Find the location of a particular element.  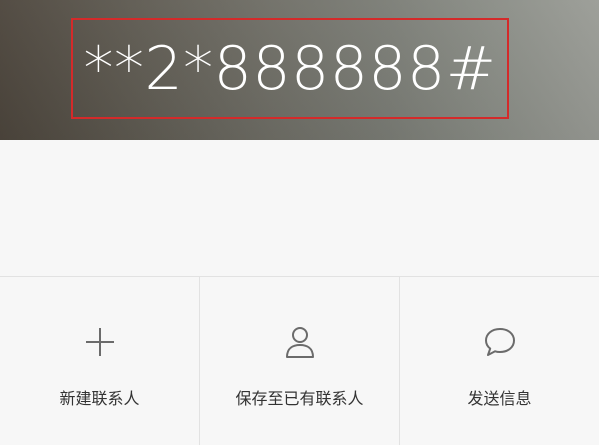

chat-bubble-icon is located at coordinates (500, 342).